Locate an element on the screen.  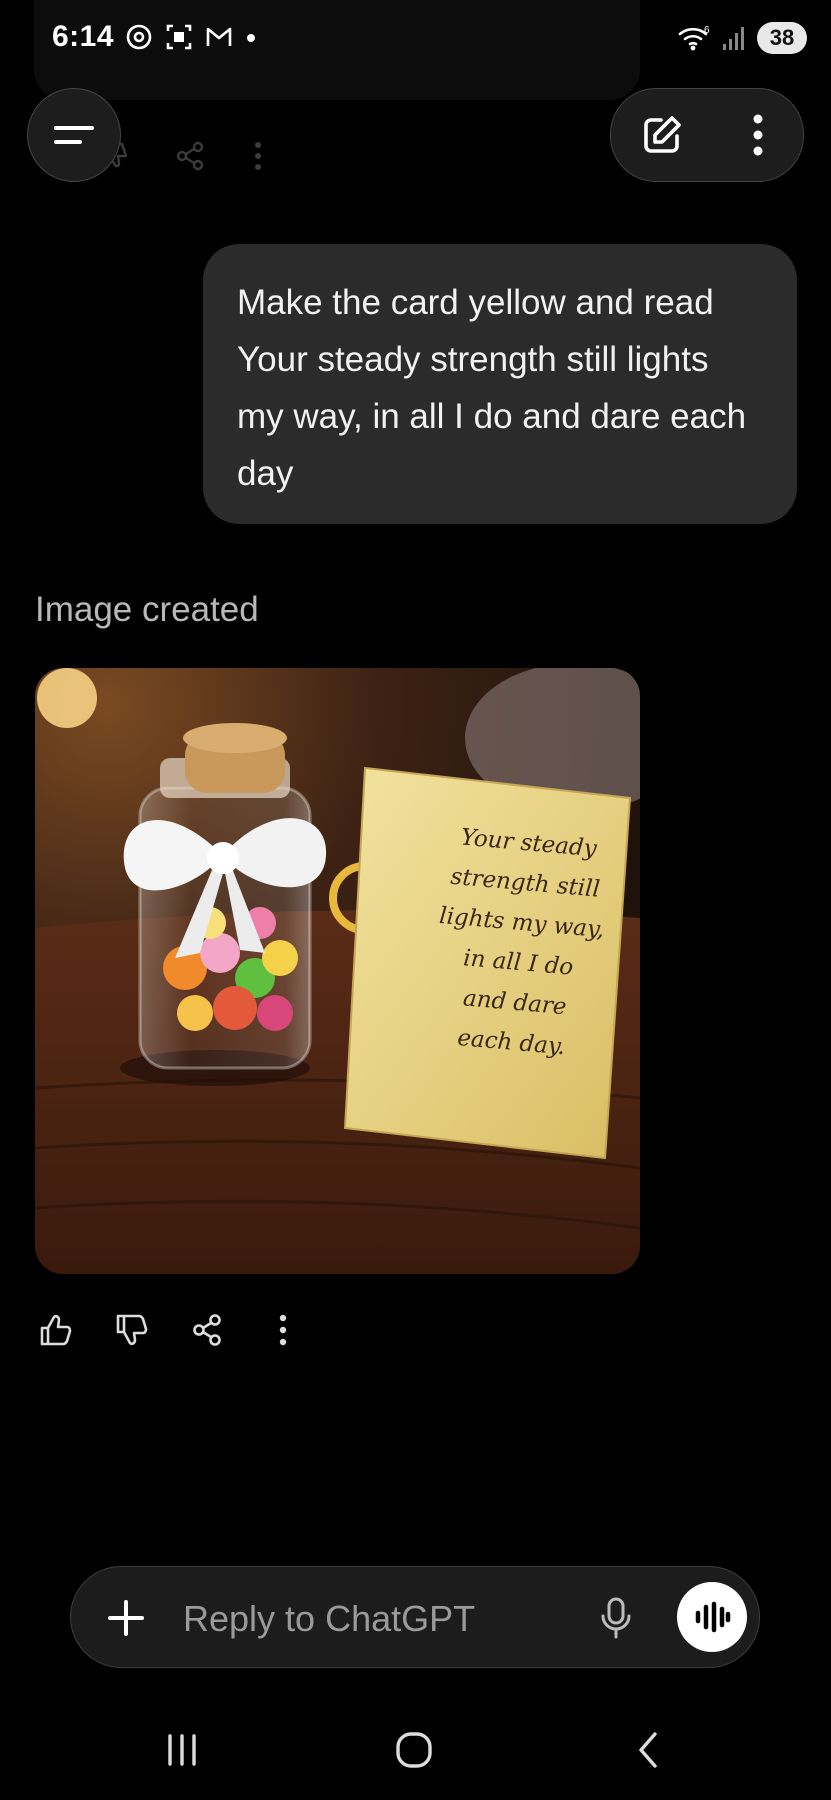
signal-icon is located at coordinates (733, 38).